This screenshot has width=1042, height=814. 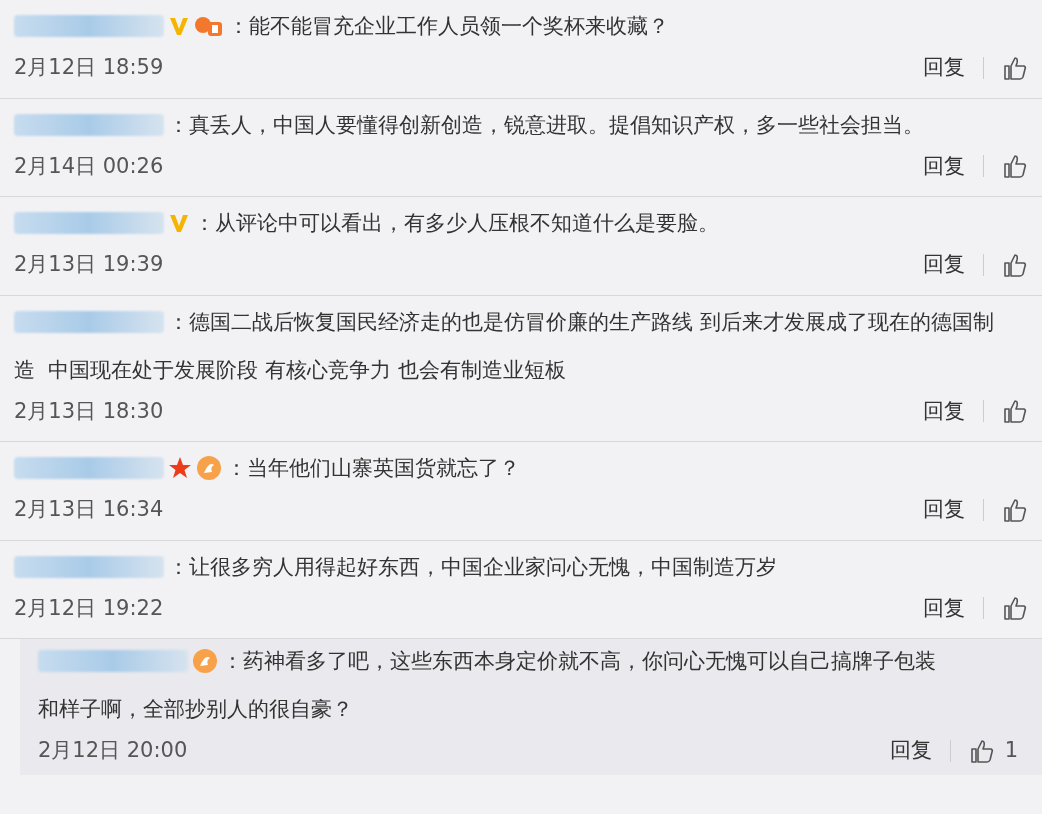 What do you see at coordinates (472, 567) in the screenshot?
I see `comment-text: ：让很多穷人用得起好东西，中国企业家问心无愧，中国制造万岁` at bounding box center [472, 567].